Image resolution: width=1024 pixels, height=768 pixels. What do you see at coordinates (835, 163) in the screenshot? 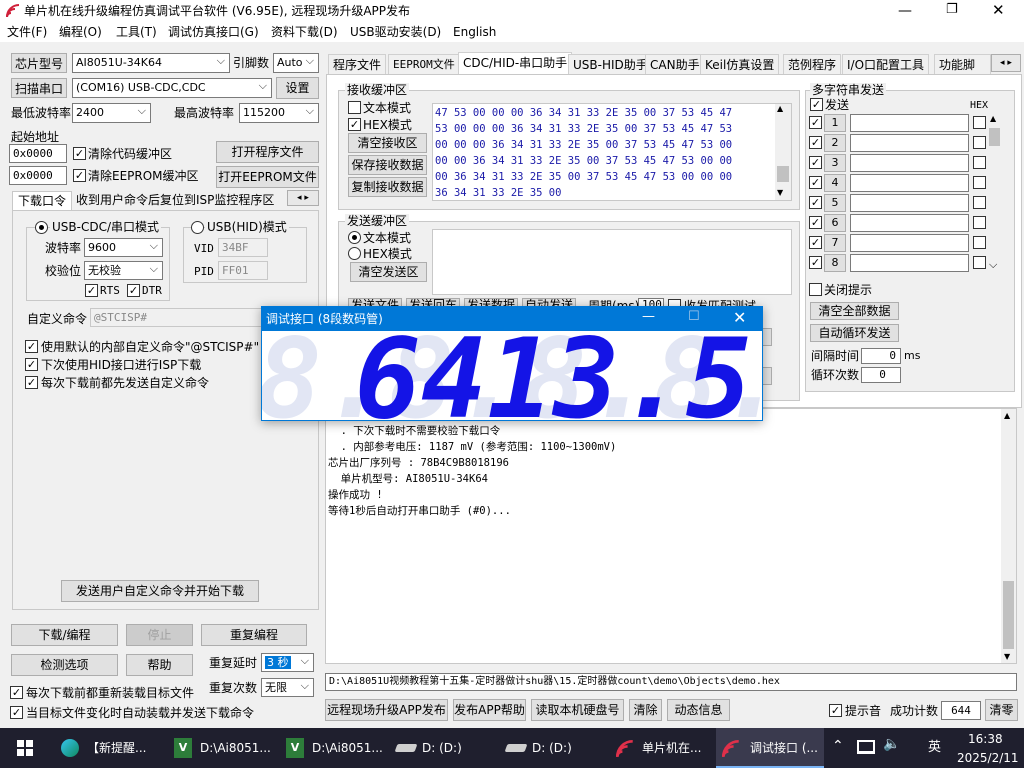
I see `row-send-button: 3` at bounding box center [835, 163].